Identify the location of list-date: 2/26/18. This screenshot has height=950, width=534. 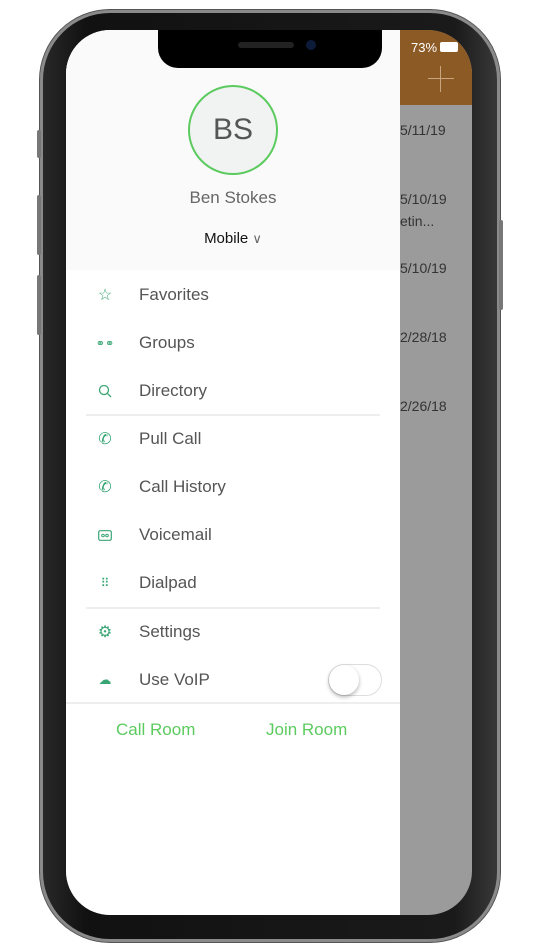
(423, 406).